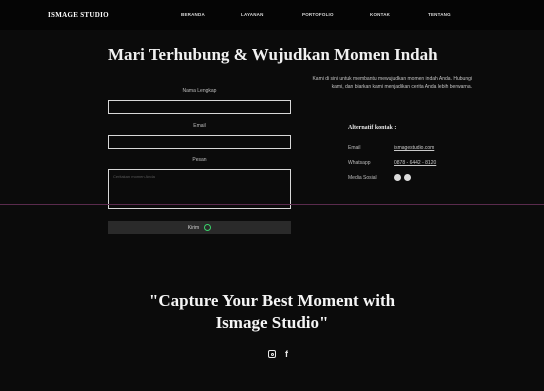 This screenshot has width=544, height=391. Describe the element at coordinates (414, 148) in the screenshot. I see `alt-email-link: ismagestudio.com` at that location.